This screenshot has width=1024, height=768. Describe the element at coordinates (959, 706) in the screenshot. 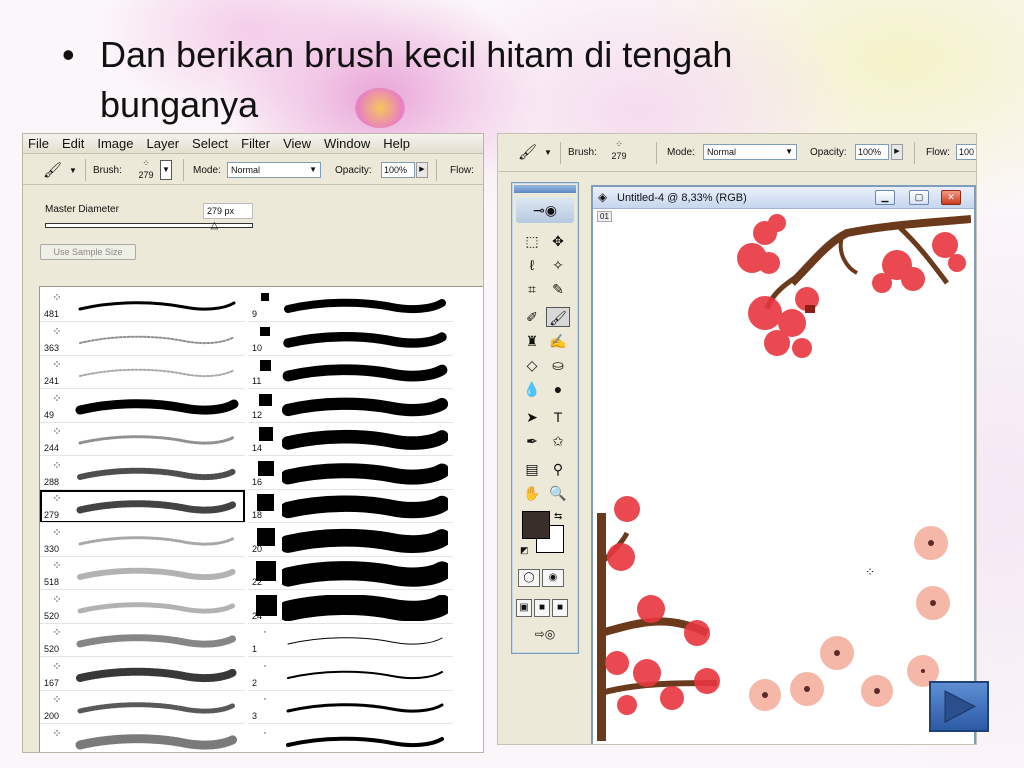

I see `next-slide-button` at that location.